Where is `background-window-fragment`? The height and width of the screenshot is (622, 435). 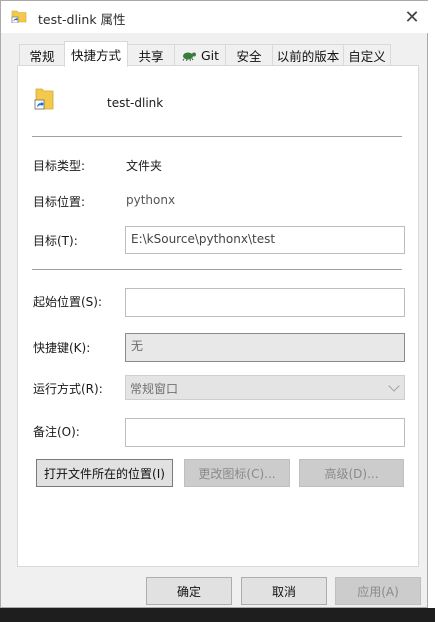 background-window-fragment is located at coordinates (431, 311).